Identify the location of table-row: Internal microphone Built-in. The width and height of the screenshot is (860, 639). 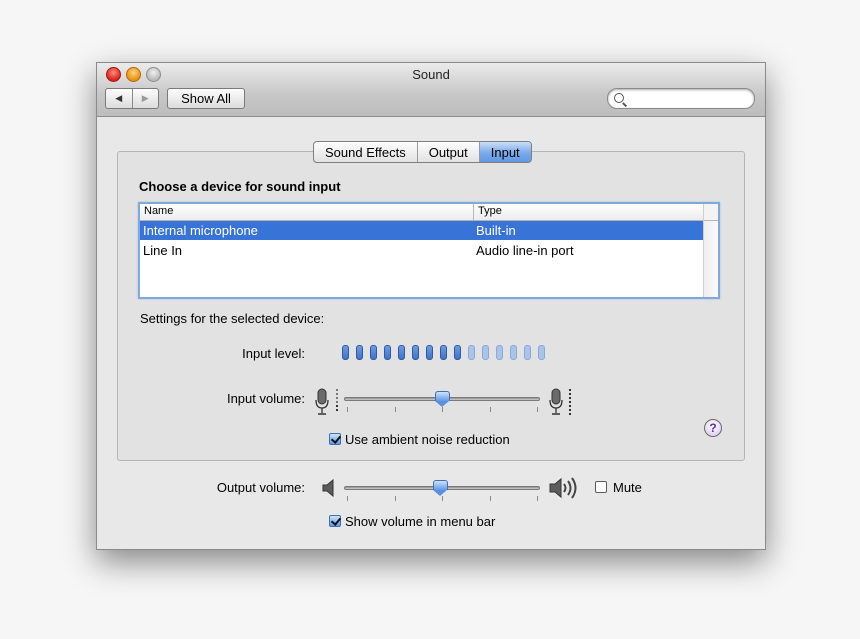
(423, 230).